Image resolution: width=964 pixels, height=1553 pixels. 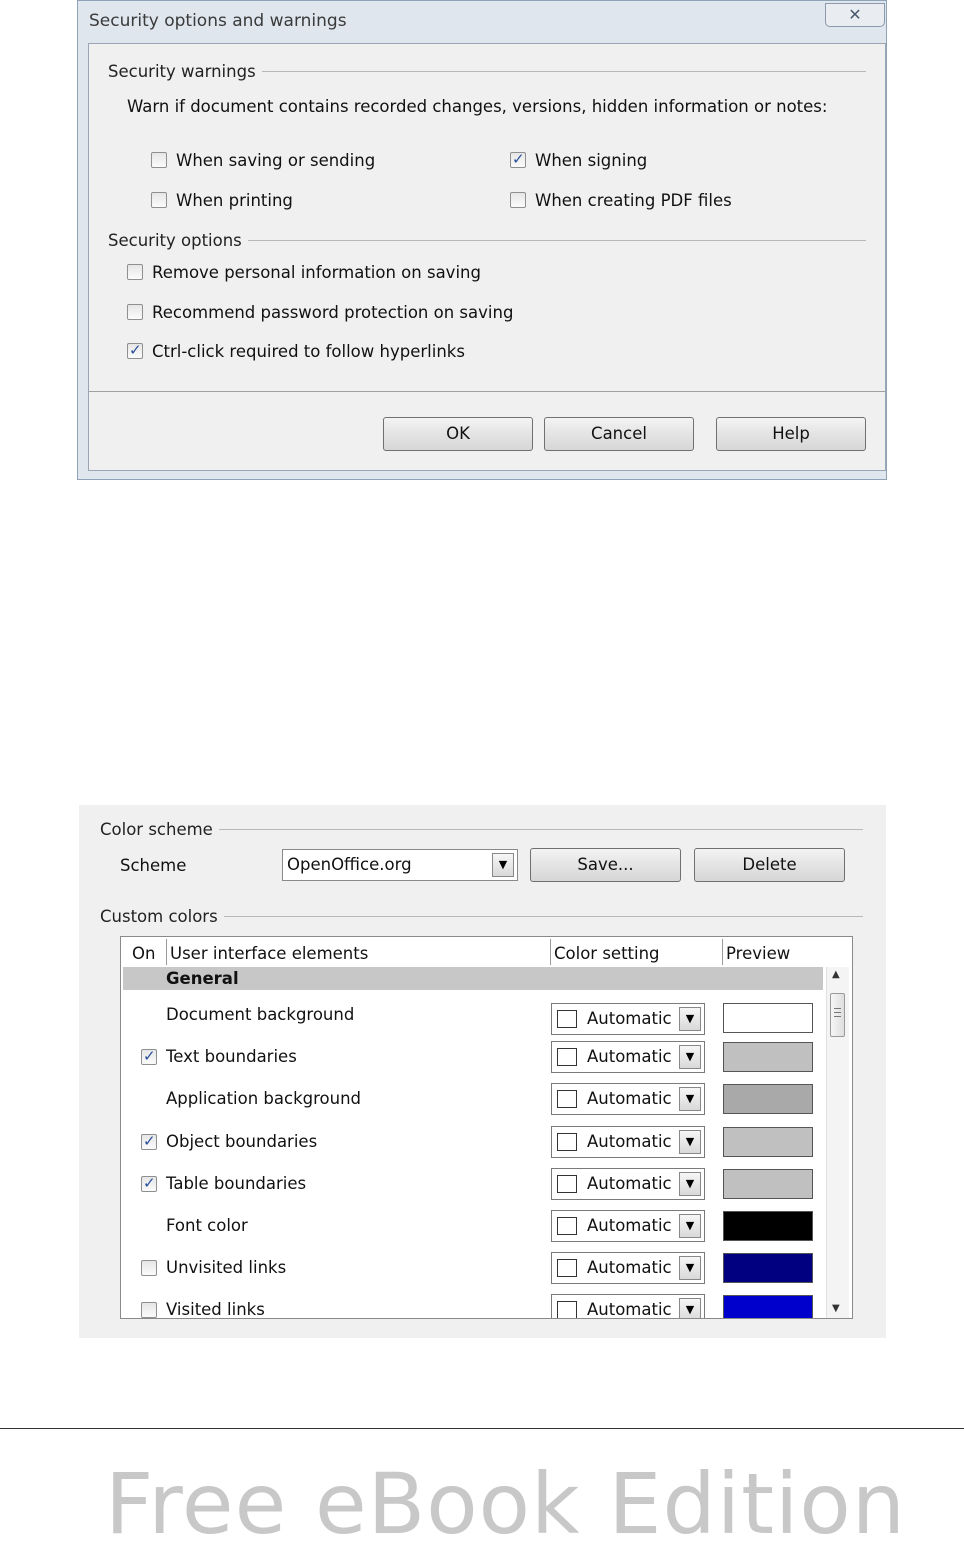 I want to click on help-button: Help, so click(x=791, y=434).